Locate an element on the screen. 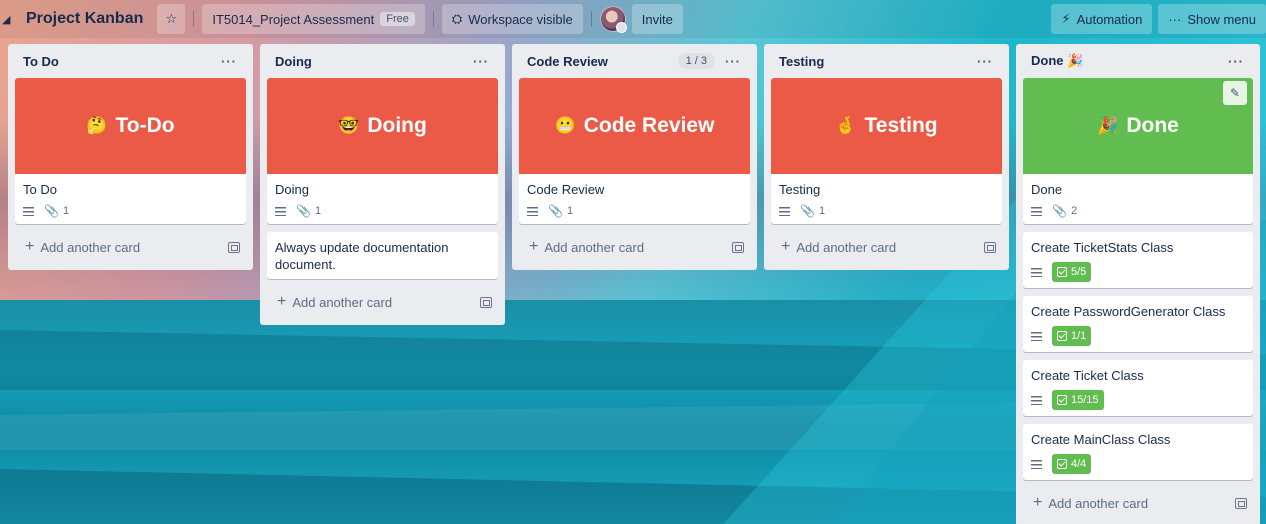 This screenshot has width=1266, height=524. card: 🤓 Doing Doing 📎 1 is located at coordinates (382, 151).